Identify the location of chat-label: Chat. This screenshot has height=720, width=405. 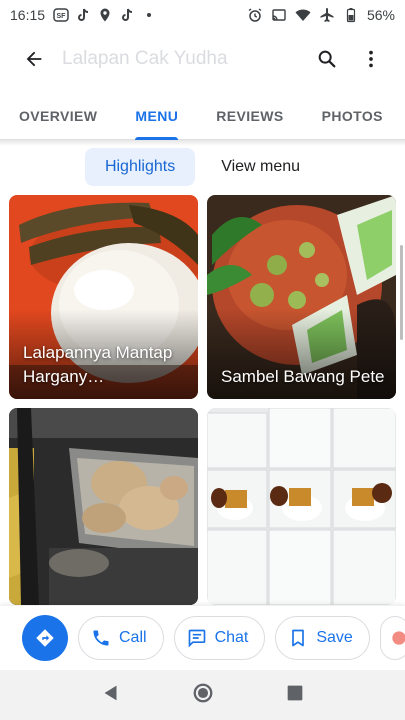
(231, 637).